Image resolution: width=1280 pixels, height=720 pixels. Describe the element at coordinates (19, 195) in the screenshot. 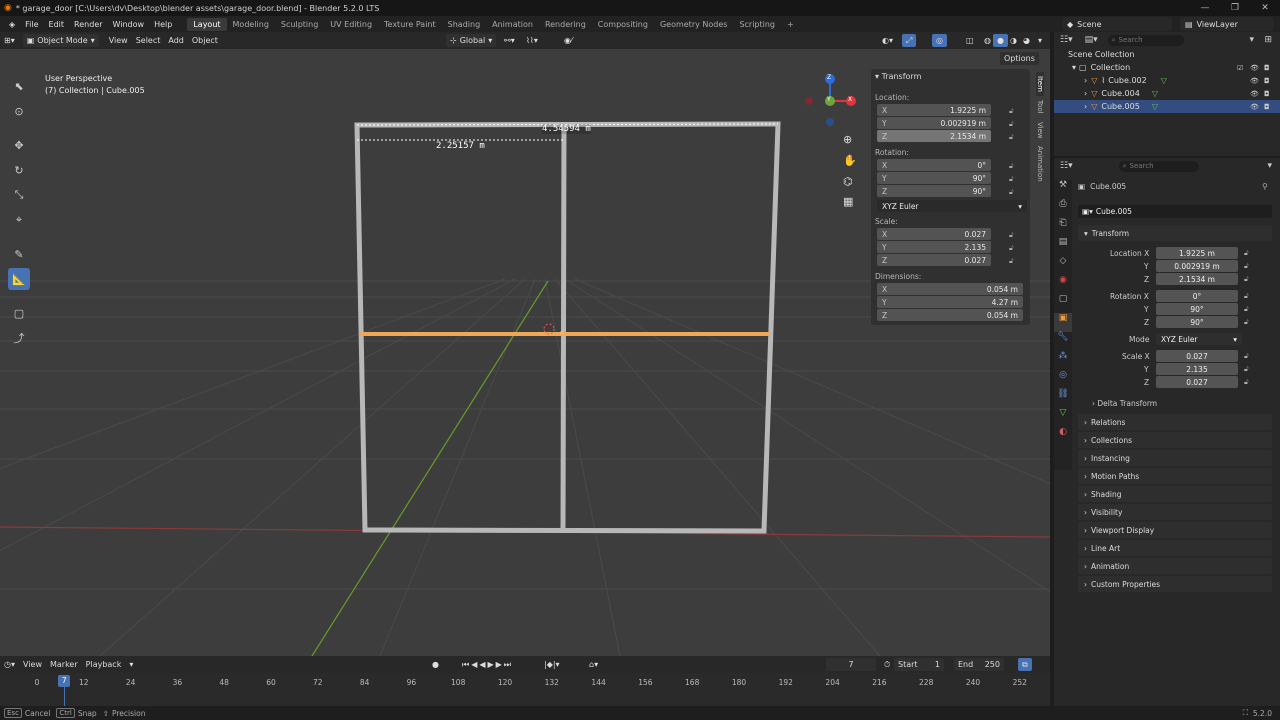

I see `scale-icon: ⤡` at that location.